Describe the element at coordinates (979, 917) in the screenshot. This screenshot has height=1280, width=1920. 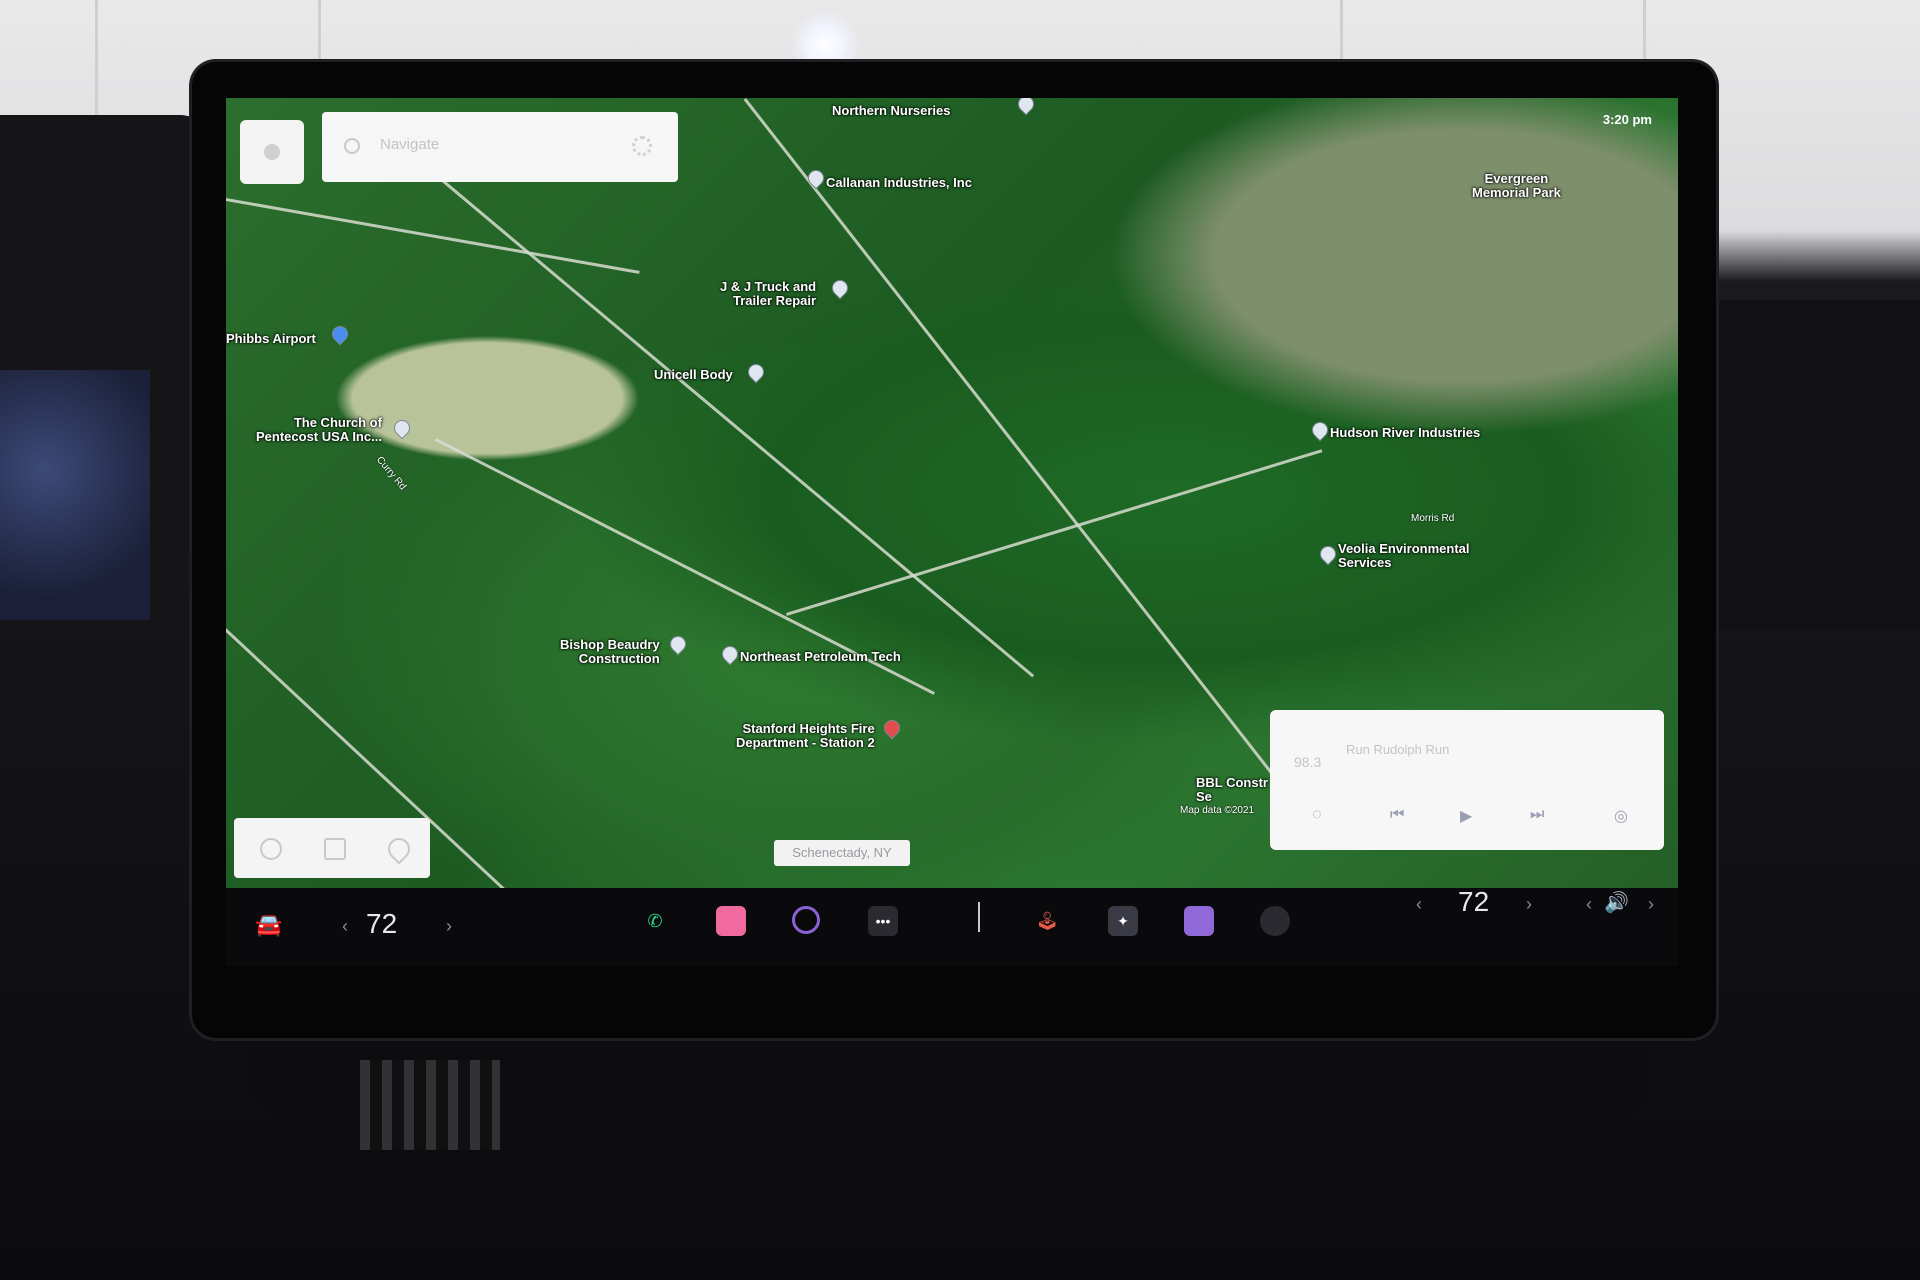
I see `bar-divider` at that location.